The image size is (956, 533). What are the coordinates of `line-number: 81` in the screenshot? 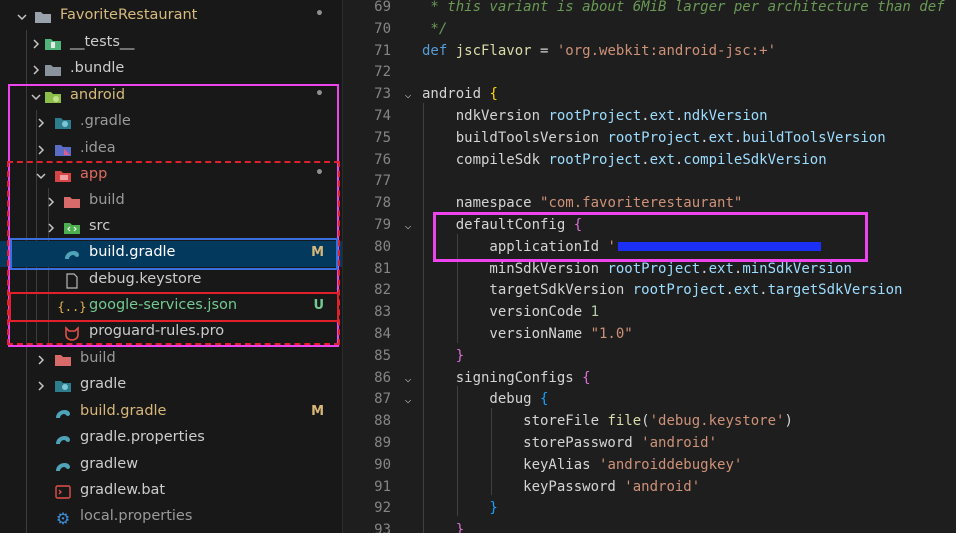 It's located at (382, 268).